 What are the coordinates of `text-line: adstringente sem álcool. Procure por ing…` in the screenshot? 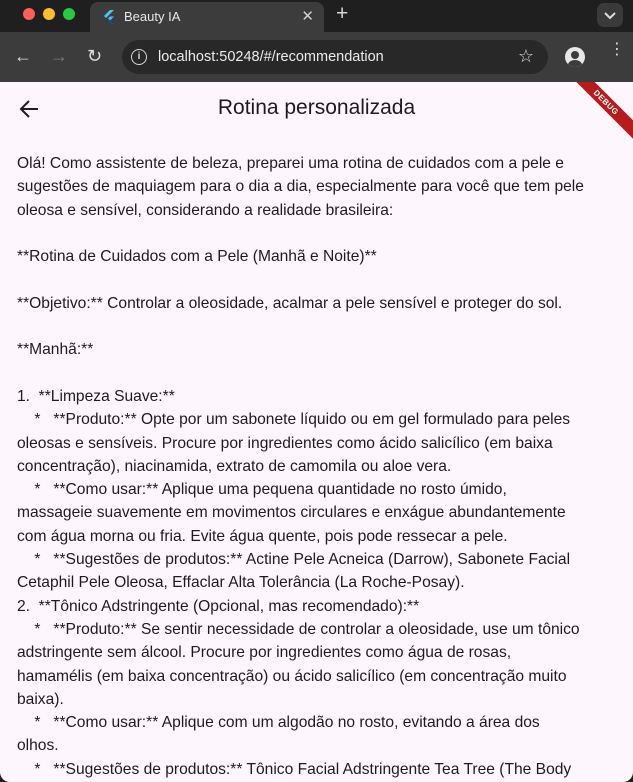 It's located at (264, 653).